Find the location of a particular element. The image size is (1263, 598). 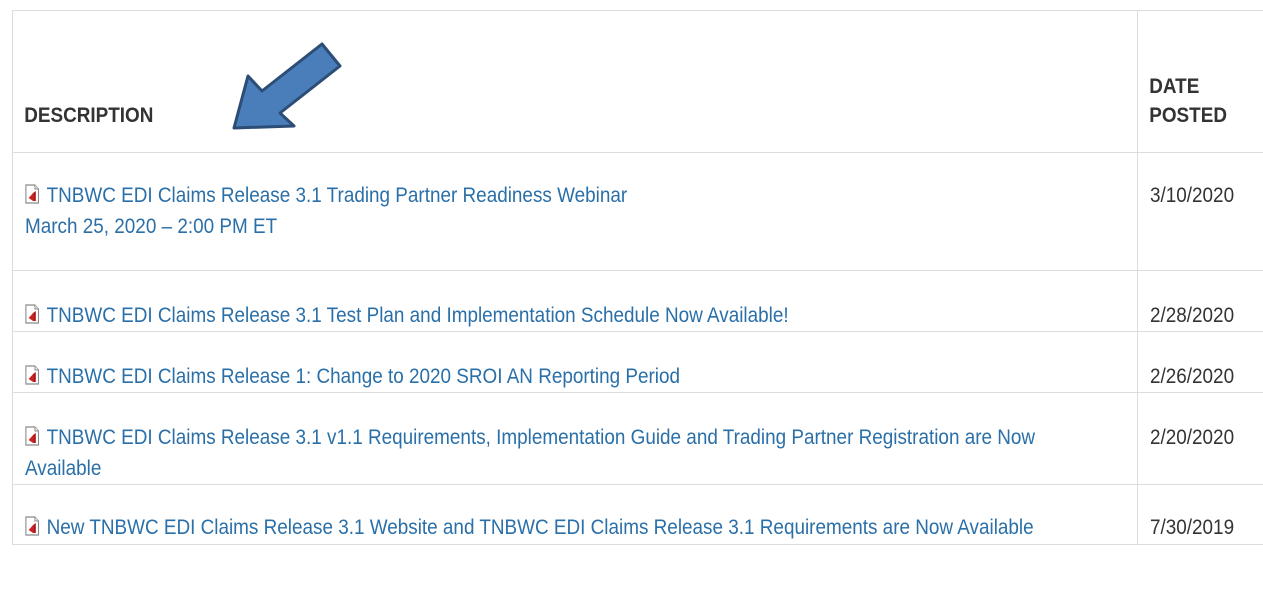

date-cell: 2/20/2020 is located at coordinates (1200, 438).